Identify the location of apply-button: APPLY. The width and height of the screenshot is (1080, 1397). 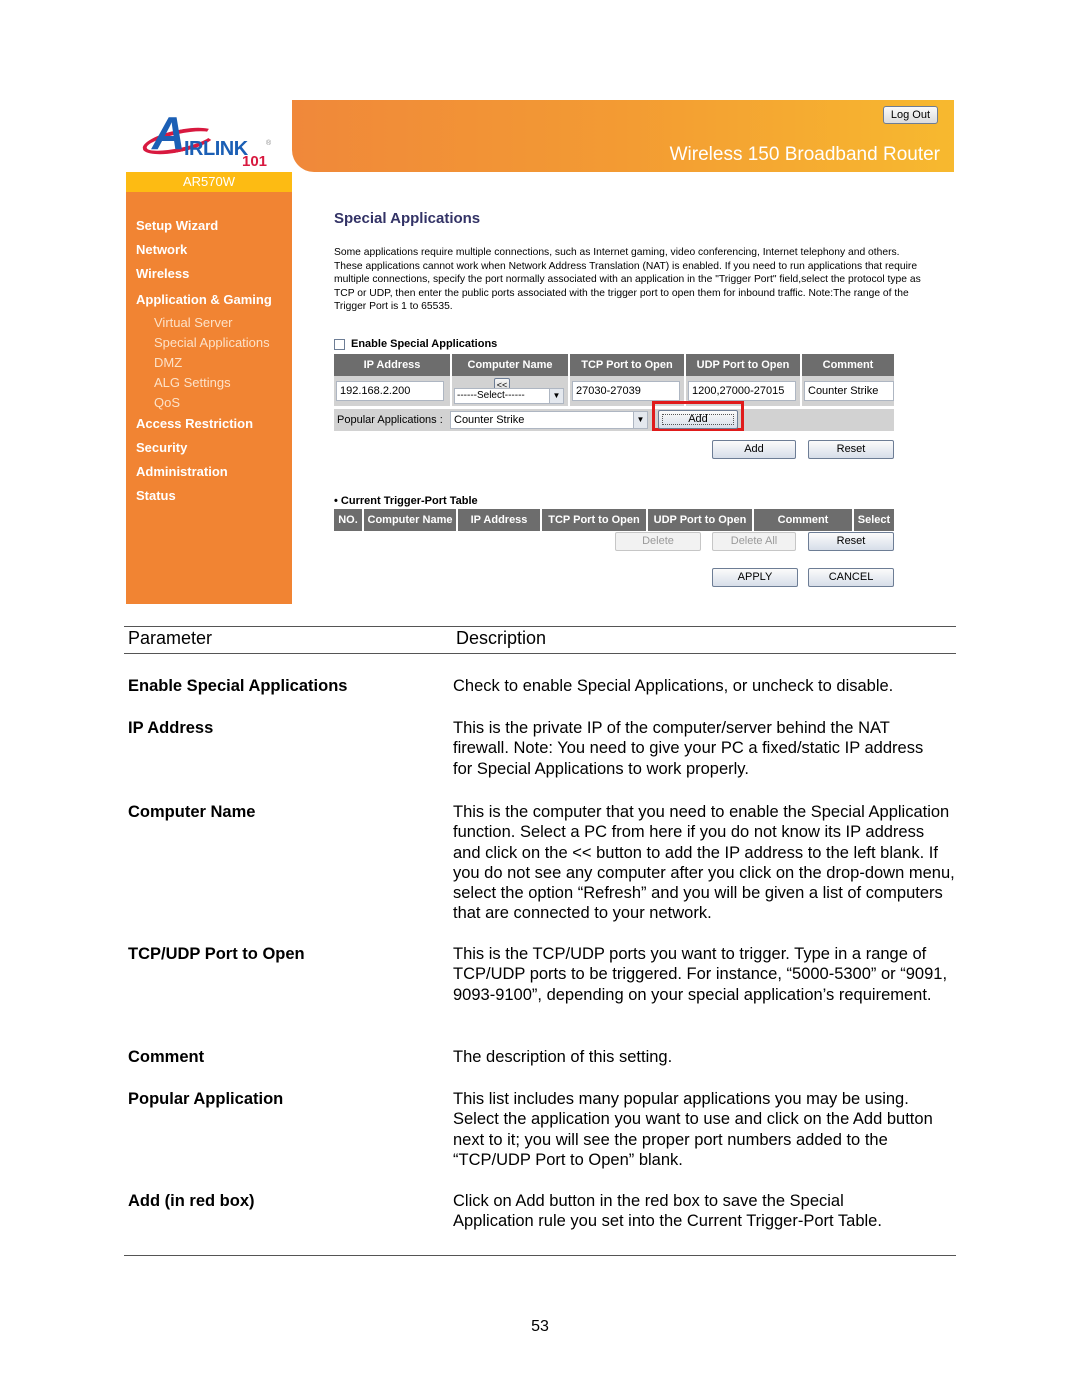
(755, 577).